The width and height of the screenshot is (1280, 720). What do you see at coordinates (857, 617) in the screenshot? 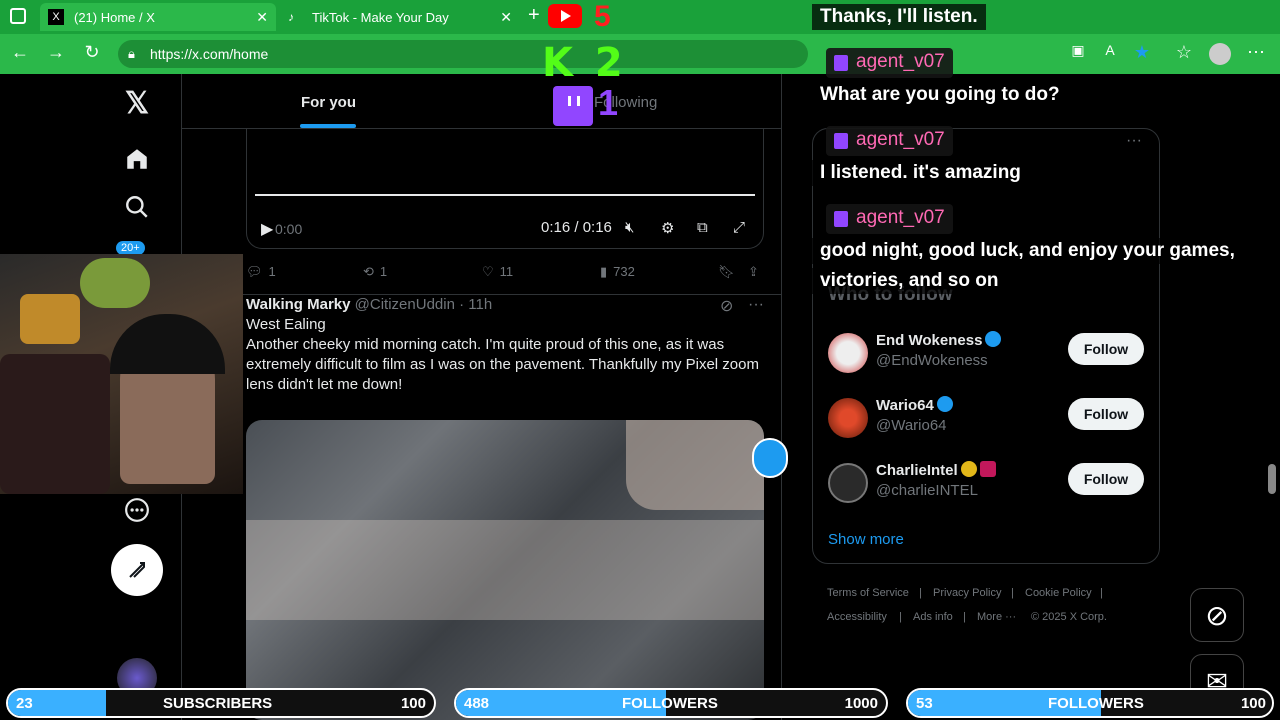
I see `footer-link: Accessibility` at bounding box center [857, 617].